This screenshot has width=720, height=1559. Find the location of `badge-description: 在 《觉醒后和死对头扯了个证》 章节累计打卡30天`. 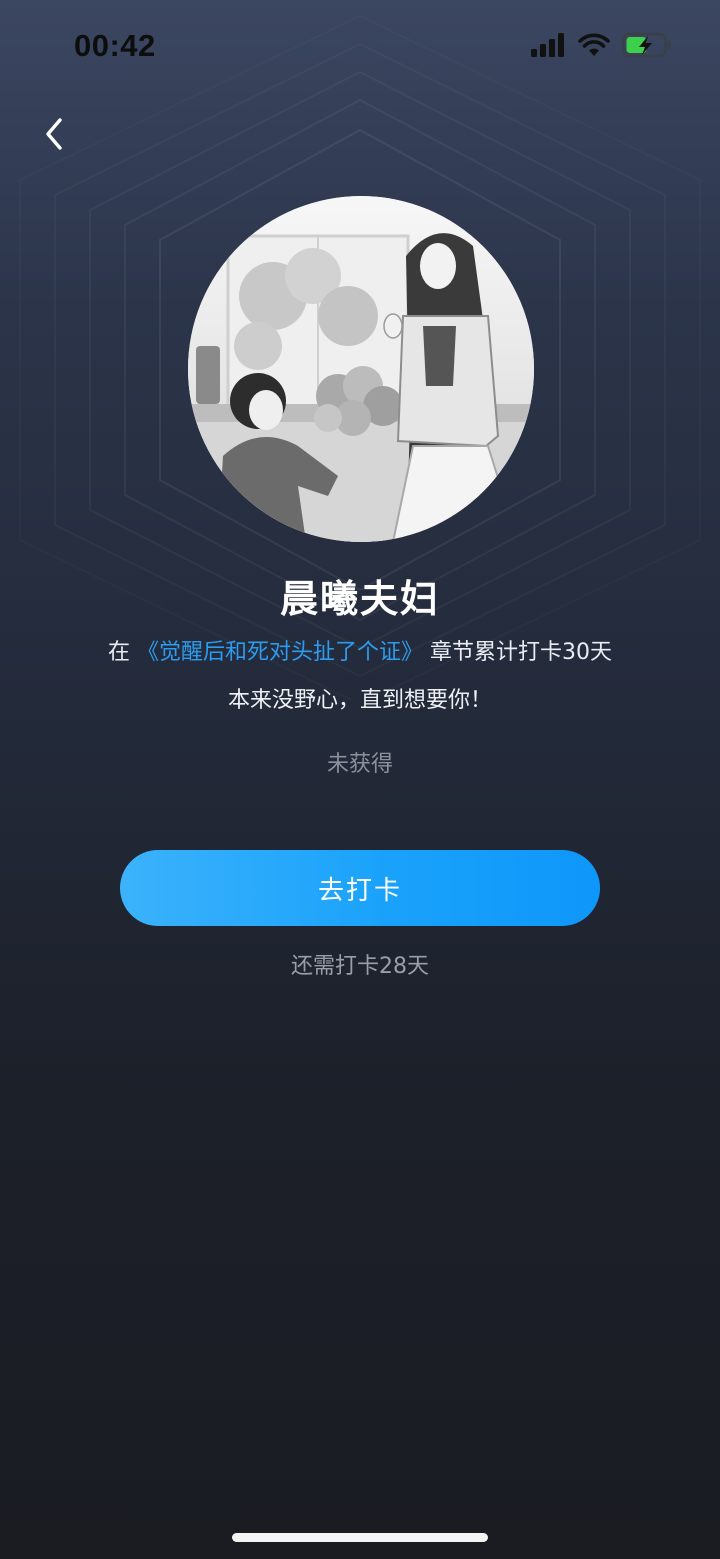

badge-description: 在 《觉醒后和死对头扯了个证》 章节累计打卡30天 is located at coordinates (360, 650).